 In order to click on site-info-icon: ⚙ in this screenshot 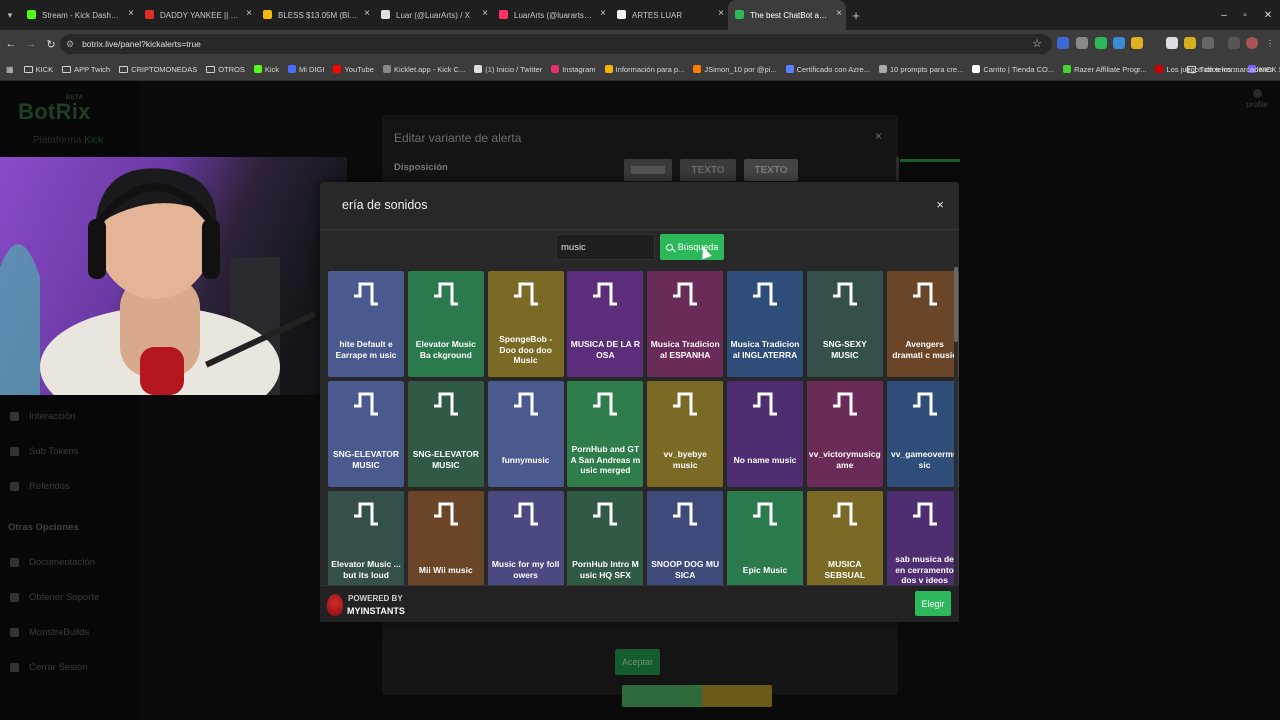, I will do `click(70, 44)`.